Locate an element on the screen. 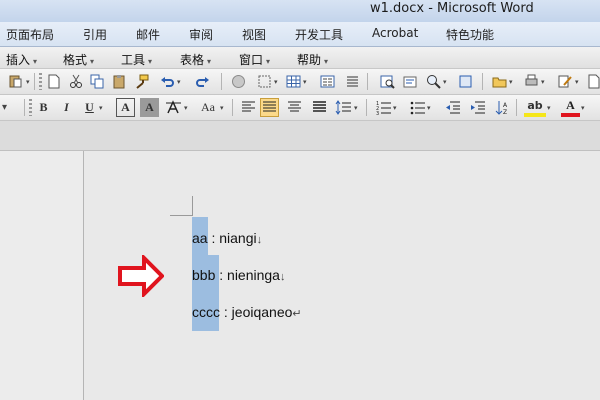 This screenshot has width=600, height=400. doc-line: cccc : jeoiqaneo↵ is located at coordinates (247, 312).